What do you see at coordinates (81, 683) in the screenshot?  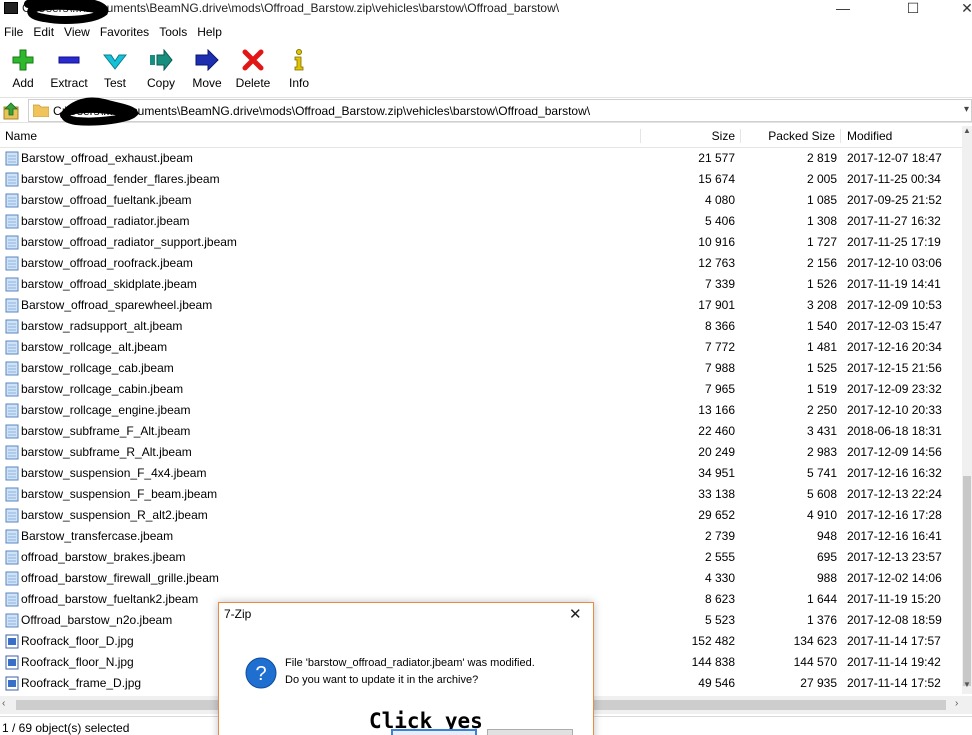 I see `file-name: Roofrack_frame_D.jpg` at bounding box center [81, 683].